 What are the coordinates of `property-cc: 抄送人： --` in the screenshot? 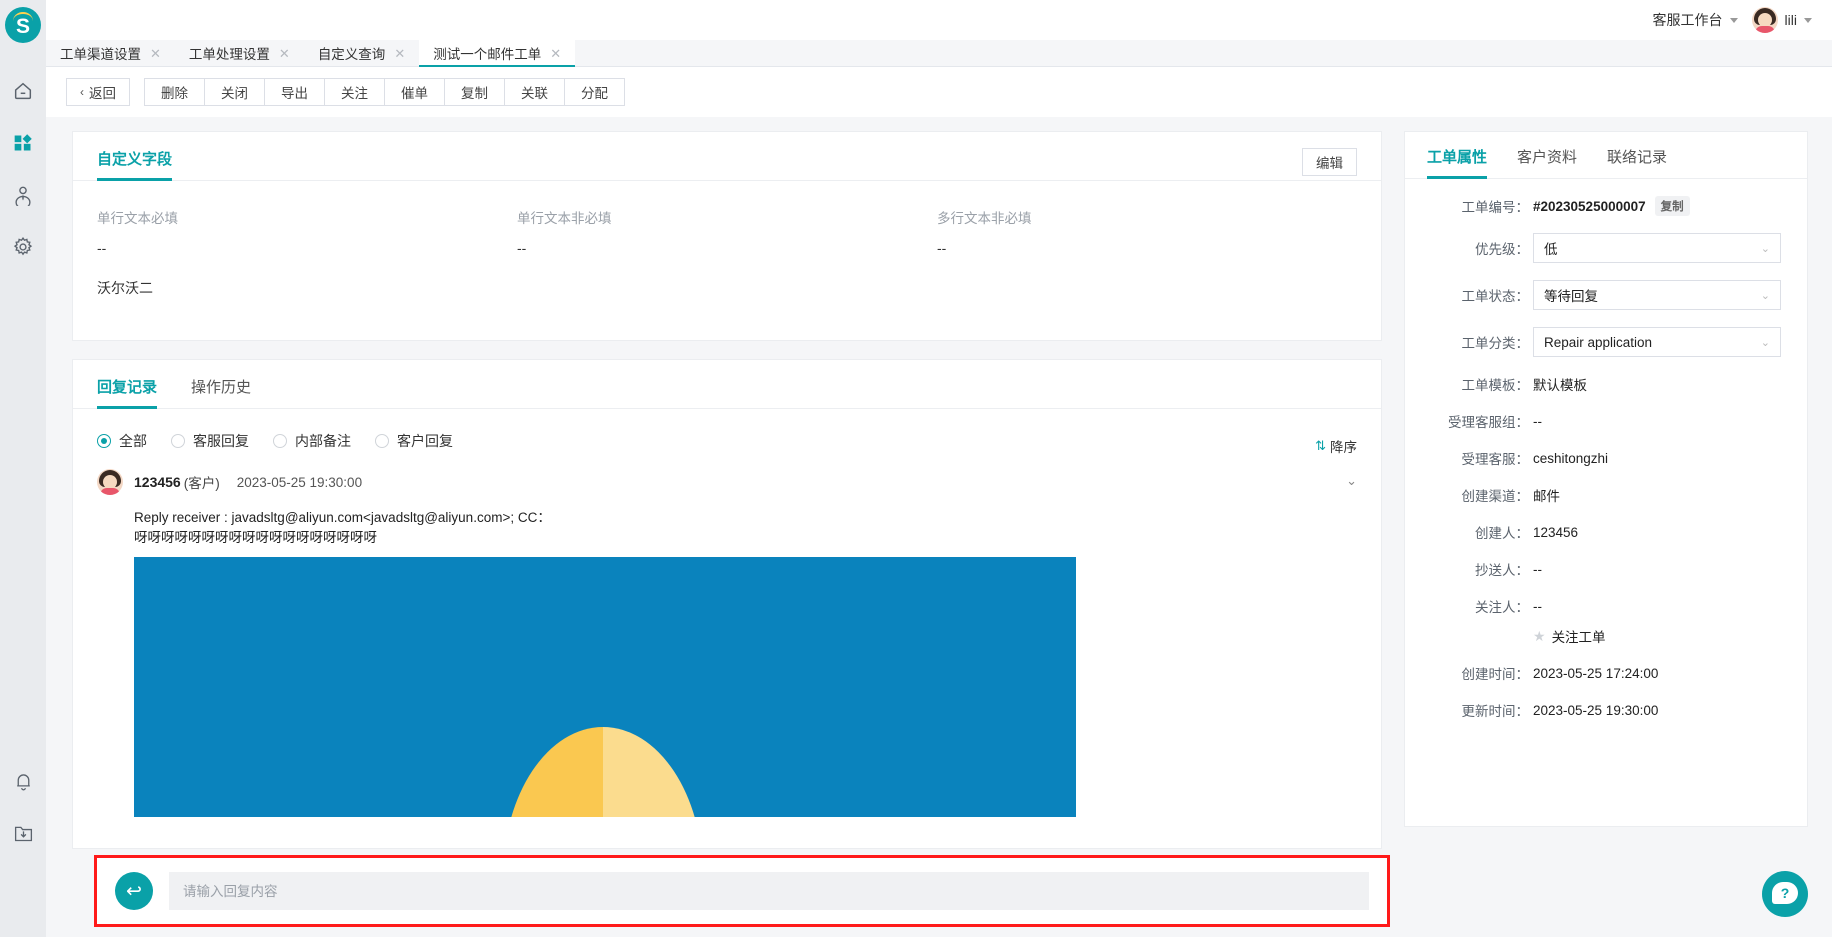 It's located at (1606, 569).